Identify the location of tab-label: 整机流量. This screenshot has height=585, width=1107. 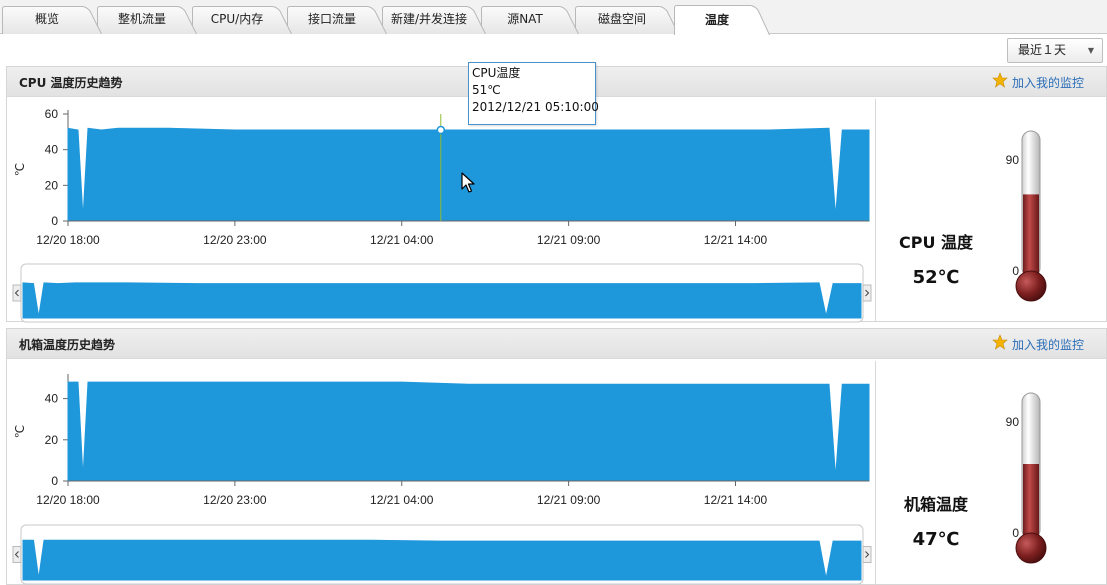
(141, 19).